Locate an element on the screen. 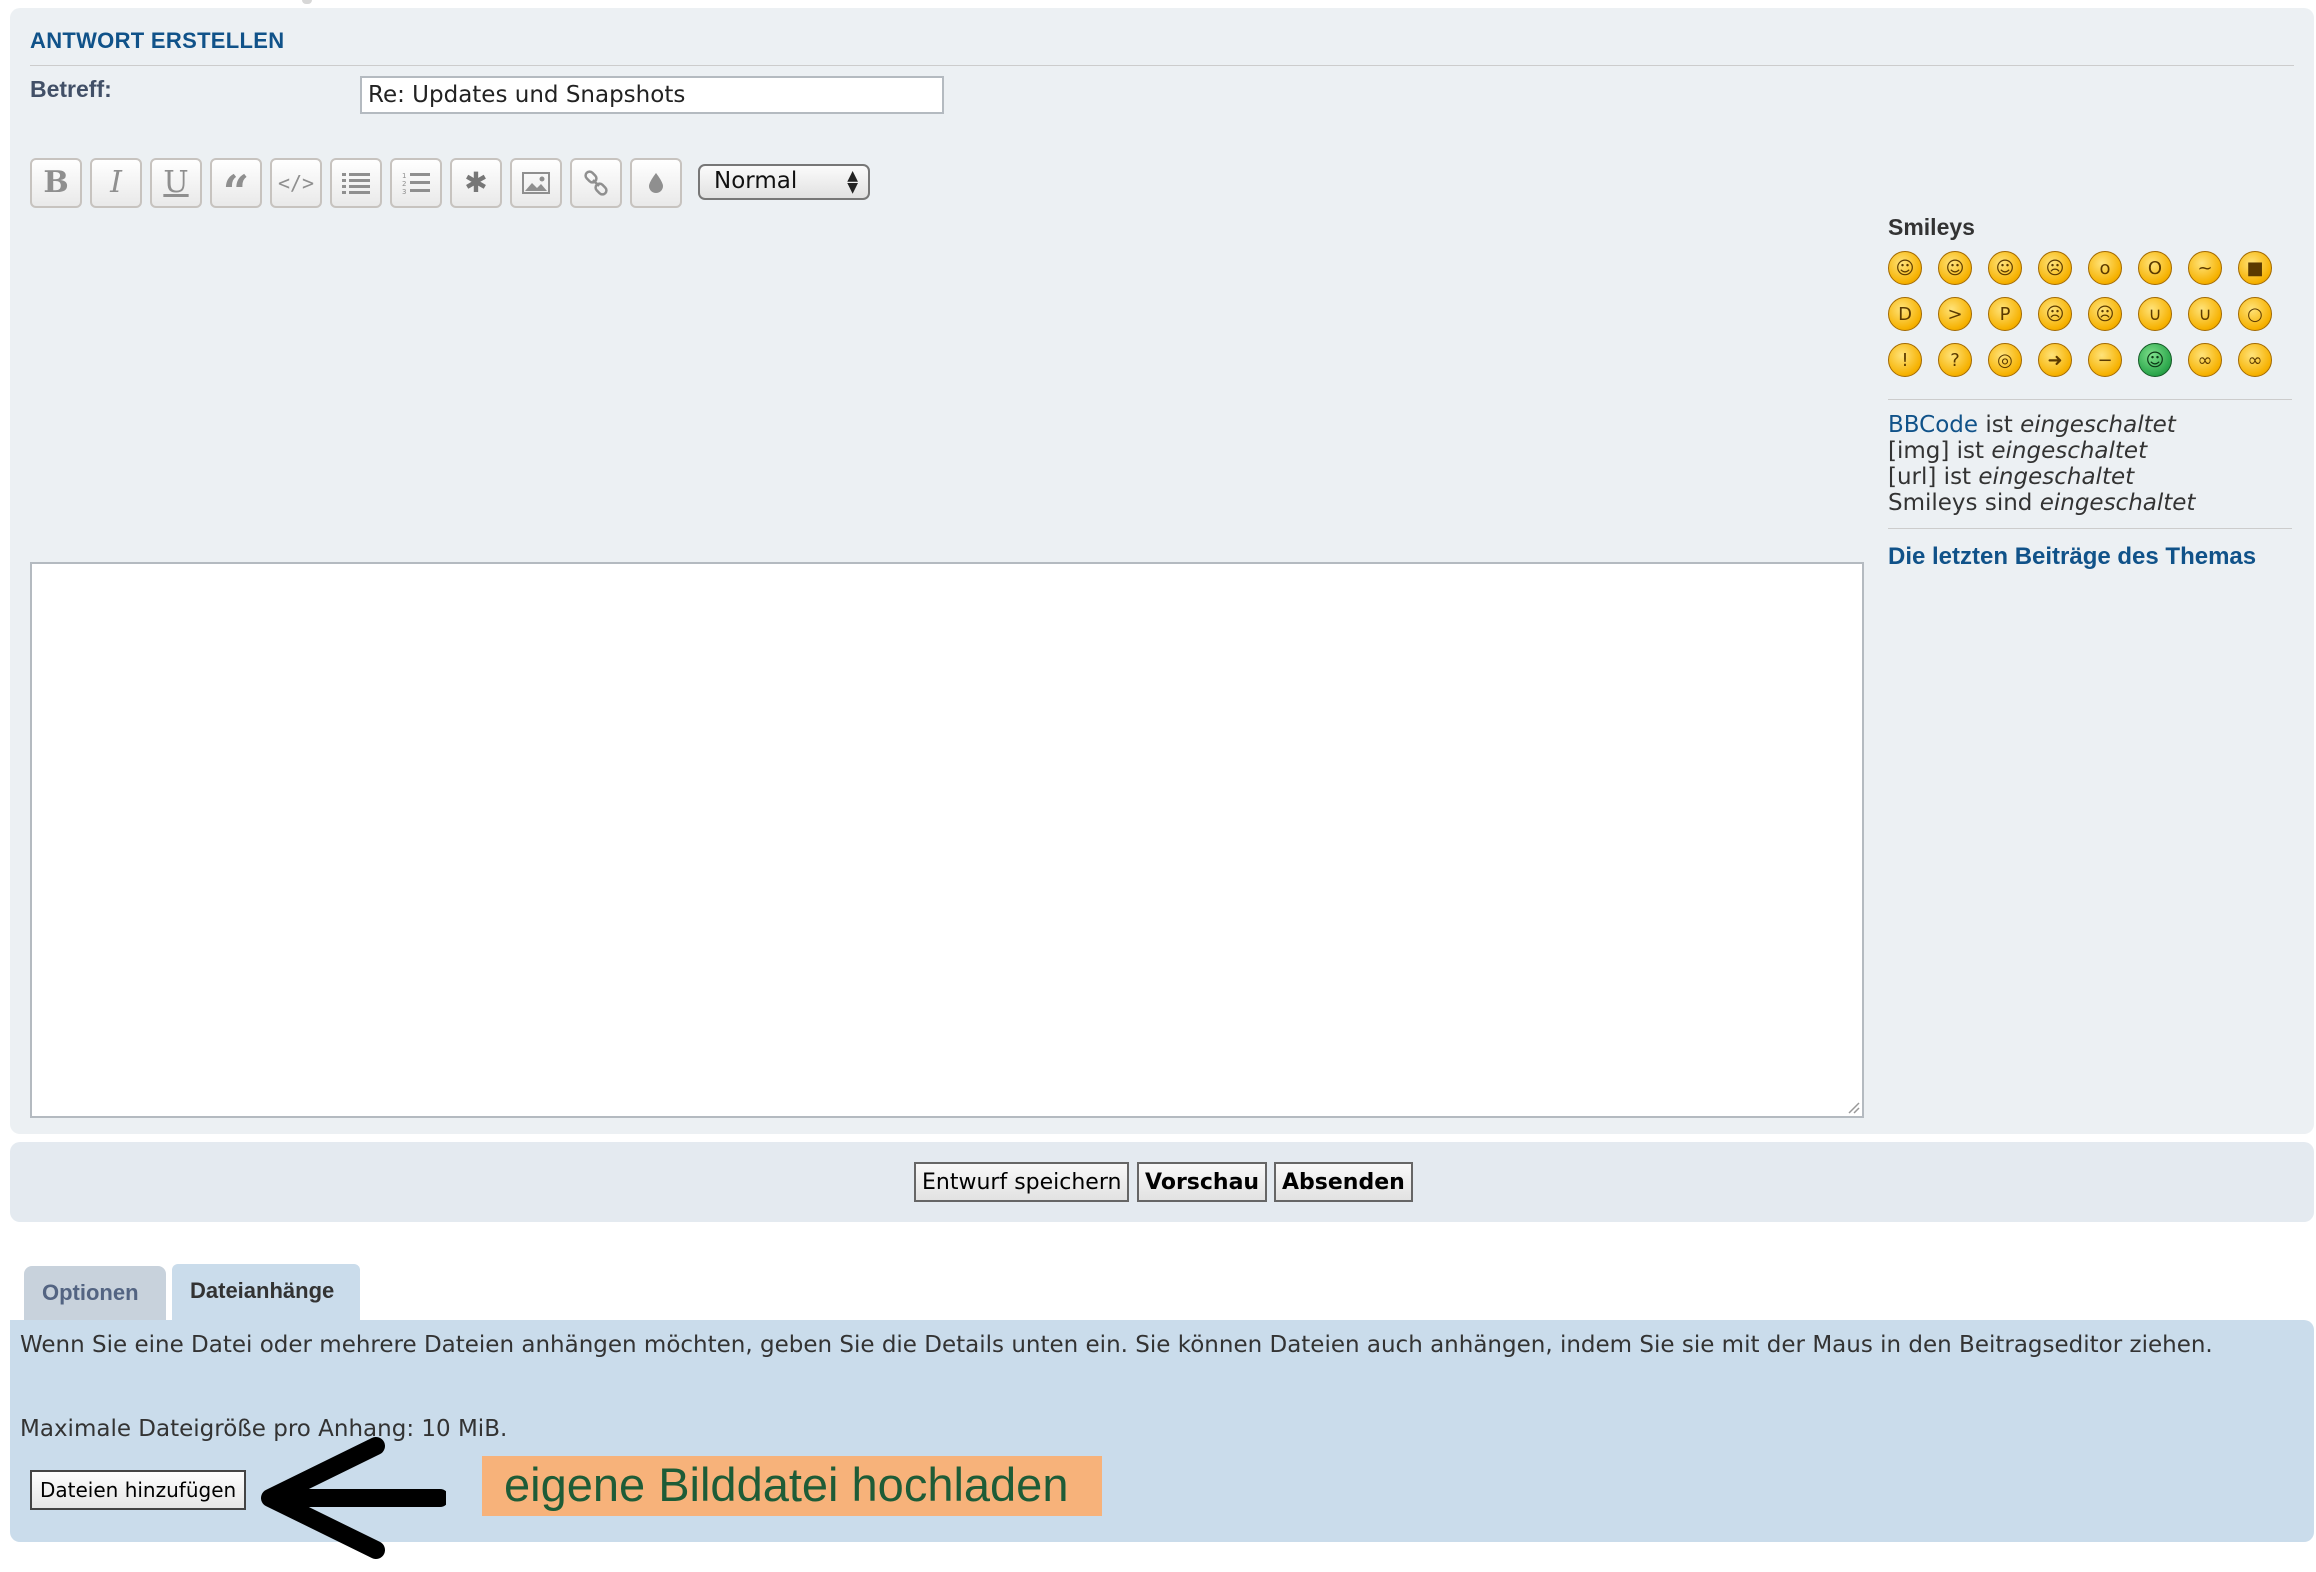 The image size is (2316, 1572). geek-icon: ∞ is located at coordinates (2205, 360).